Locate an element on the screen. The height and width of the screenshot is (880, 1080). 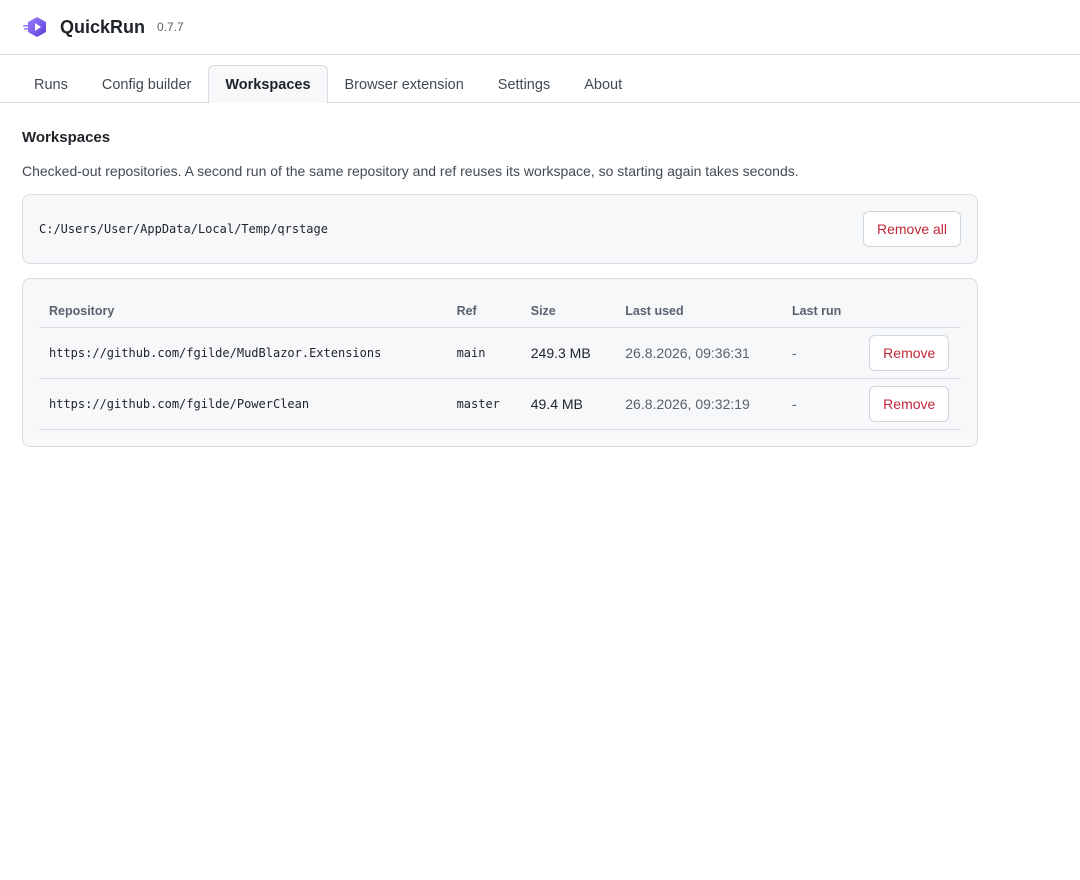
app-header: QuickRun 0.7.7 is located at coordinates (540, 27).